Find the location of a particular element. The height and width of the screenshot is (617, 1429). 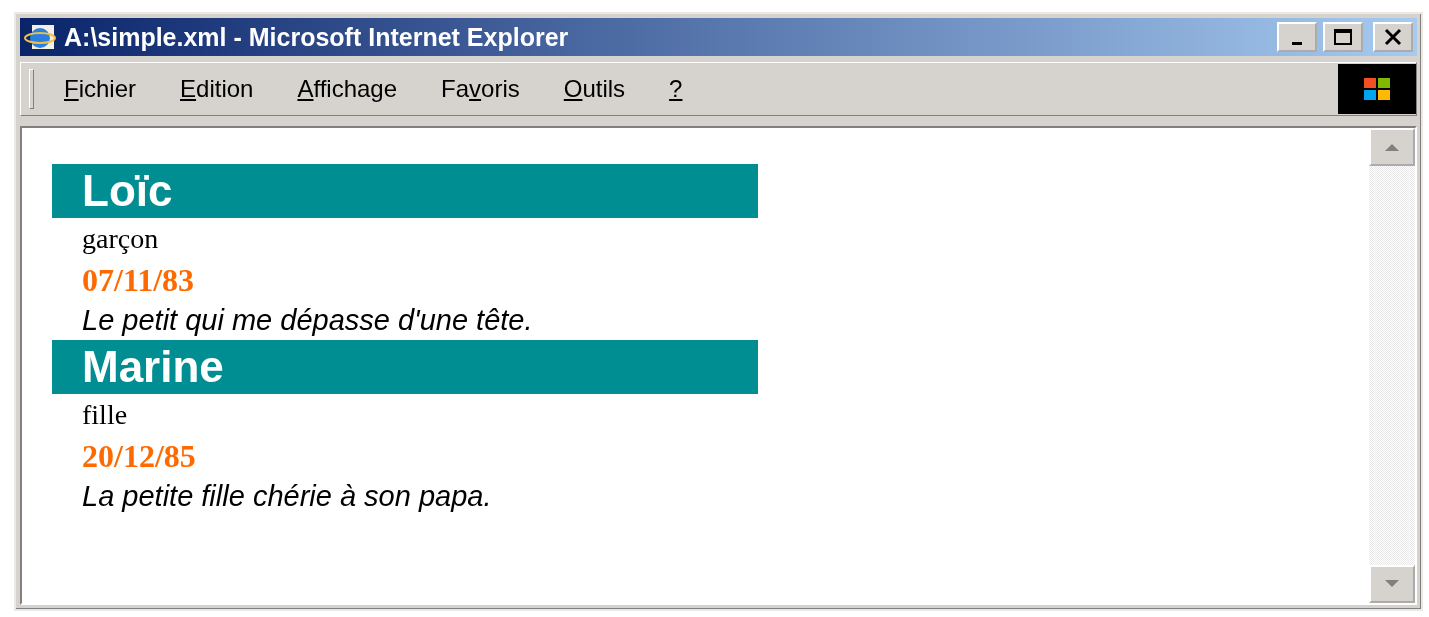

name-heading: Loïc is located at coordinates (405, 191).